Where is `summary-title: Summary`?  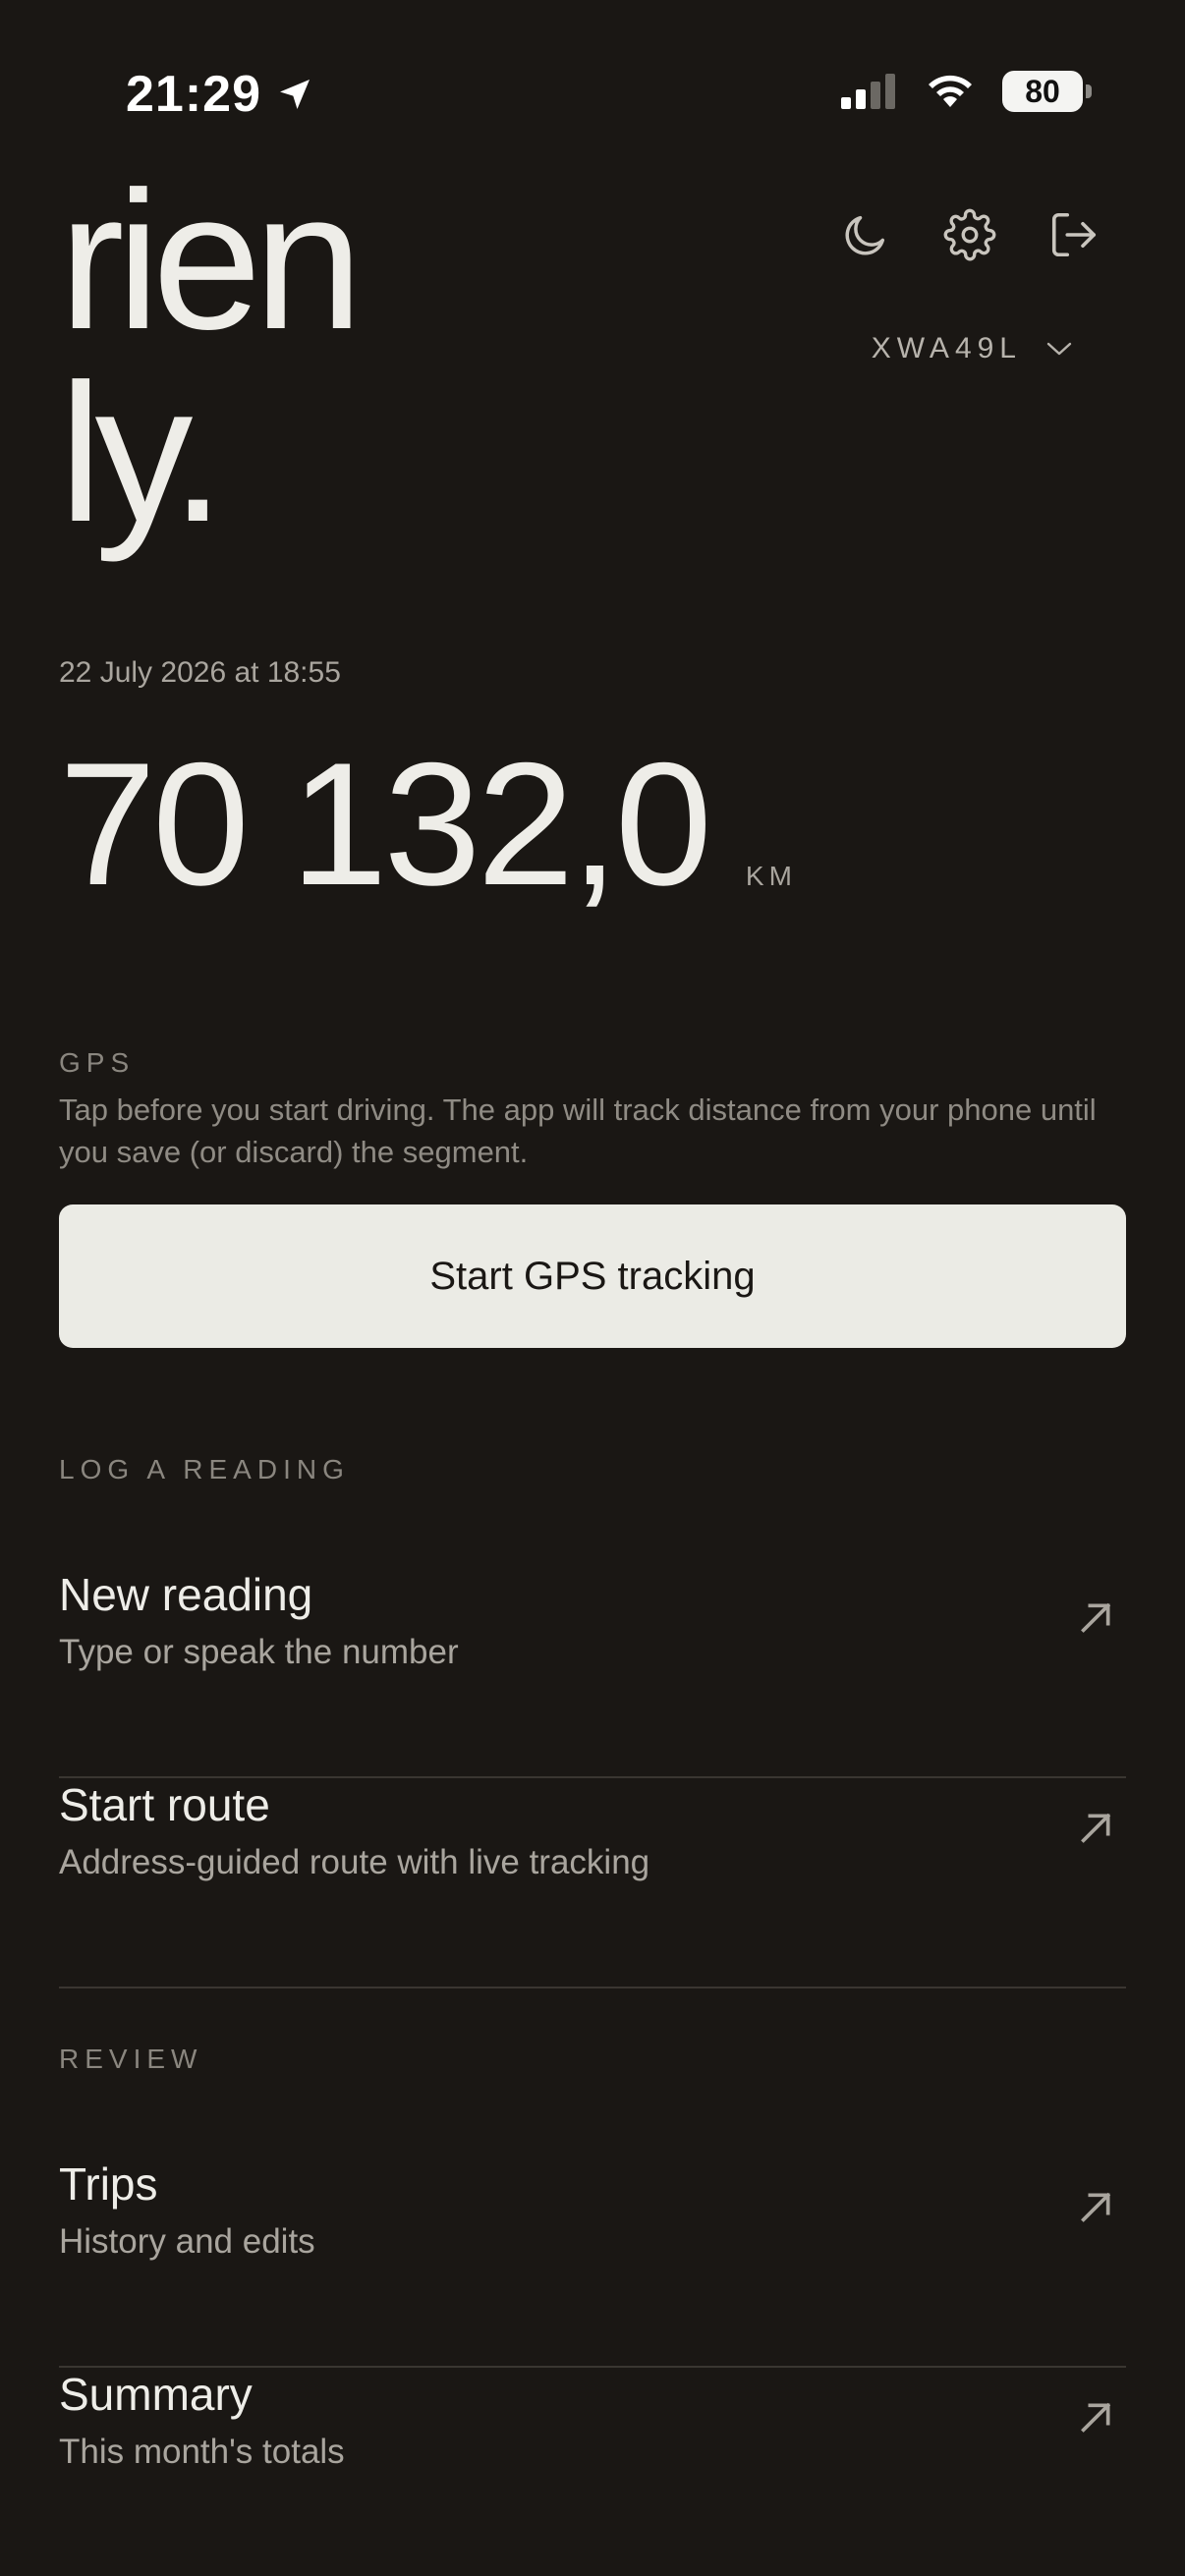 summary-title: Summary is located at coordinates (156, 2394).